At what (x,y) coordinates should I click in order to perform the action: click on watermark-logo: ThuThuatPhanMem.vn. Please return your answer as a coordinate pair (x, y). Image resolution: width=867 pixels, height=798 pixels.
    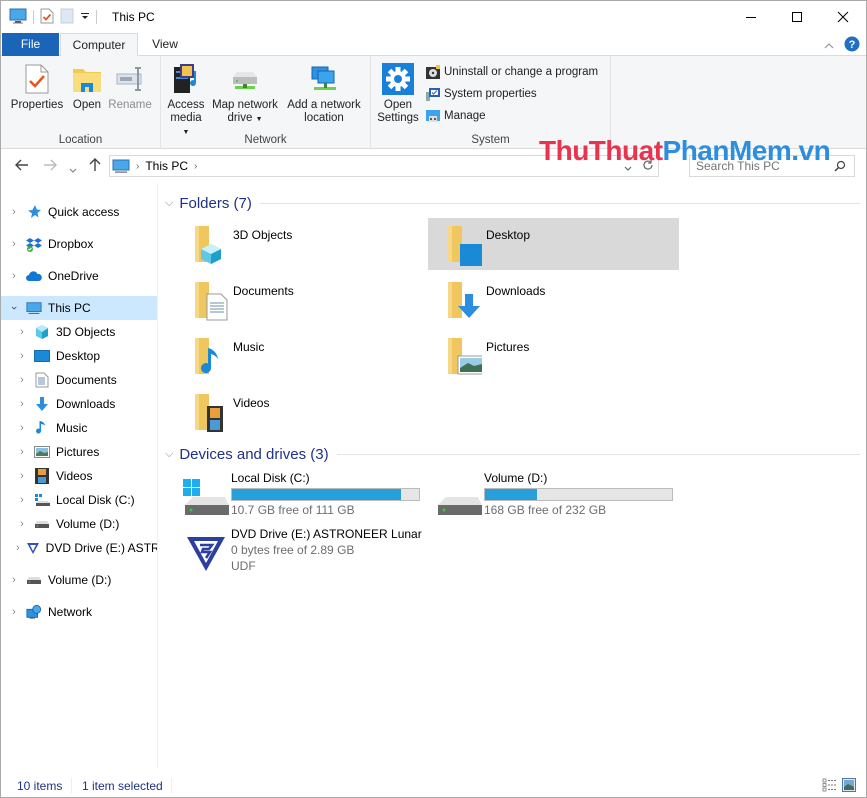
    Looking at the image, I should click on (685, 151).